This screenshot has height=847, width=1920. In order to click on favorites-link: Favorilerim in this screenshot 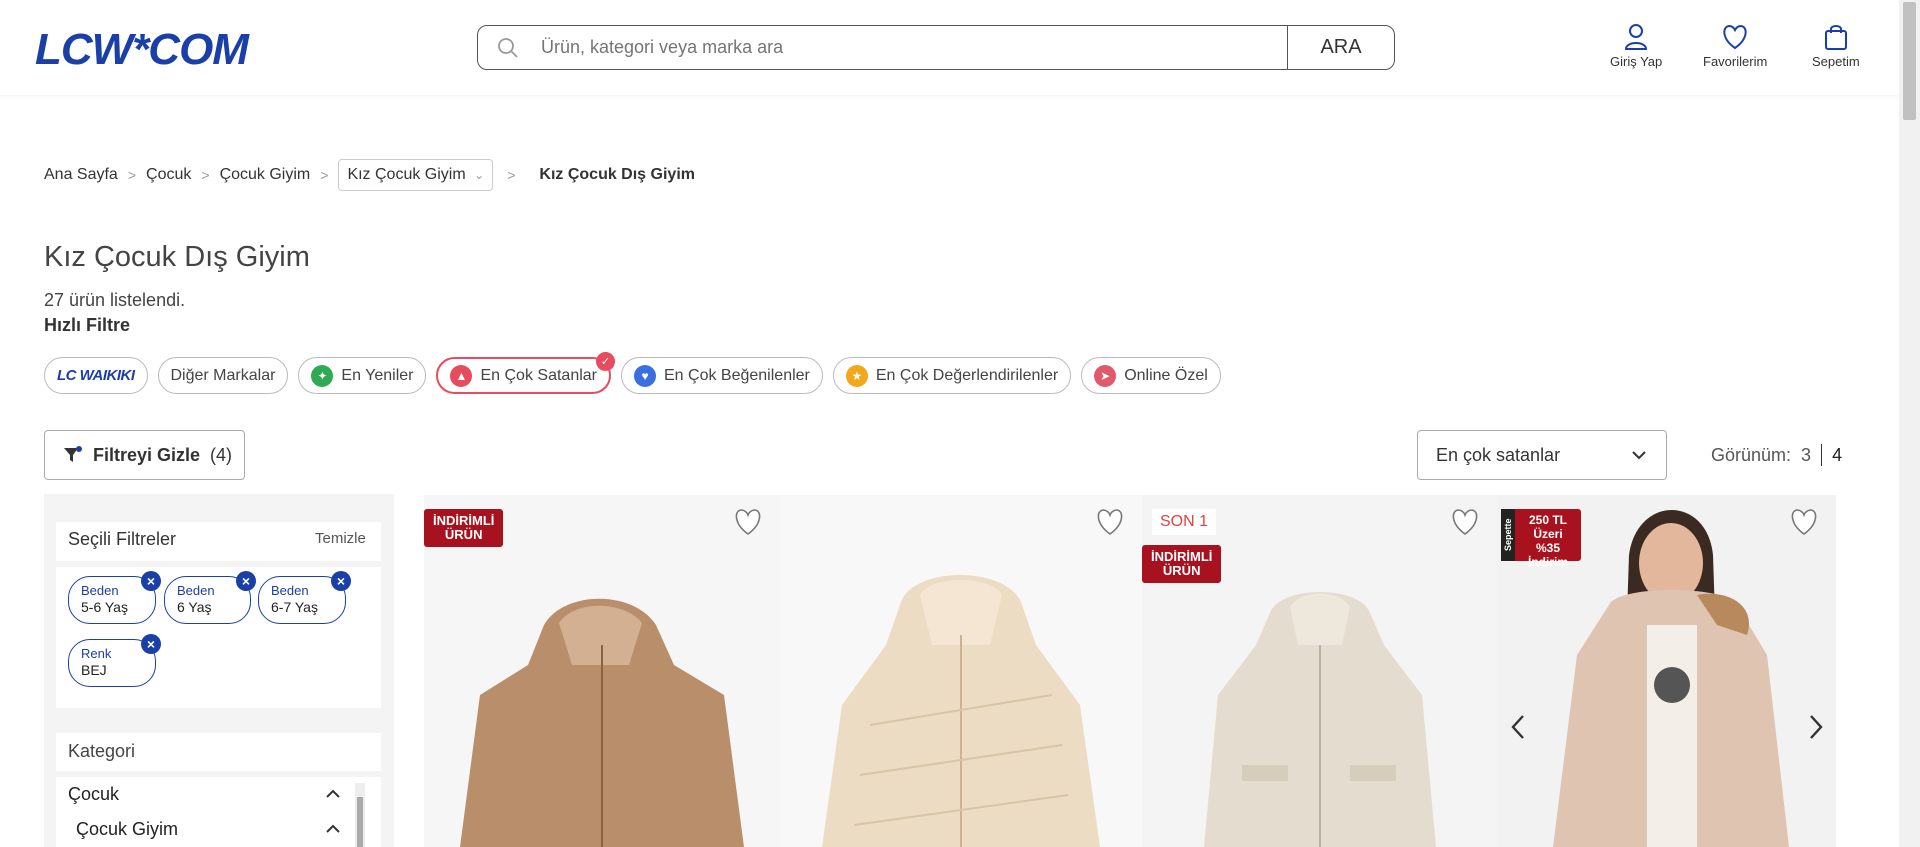, I will do `click(1735, 46)`.